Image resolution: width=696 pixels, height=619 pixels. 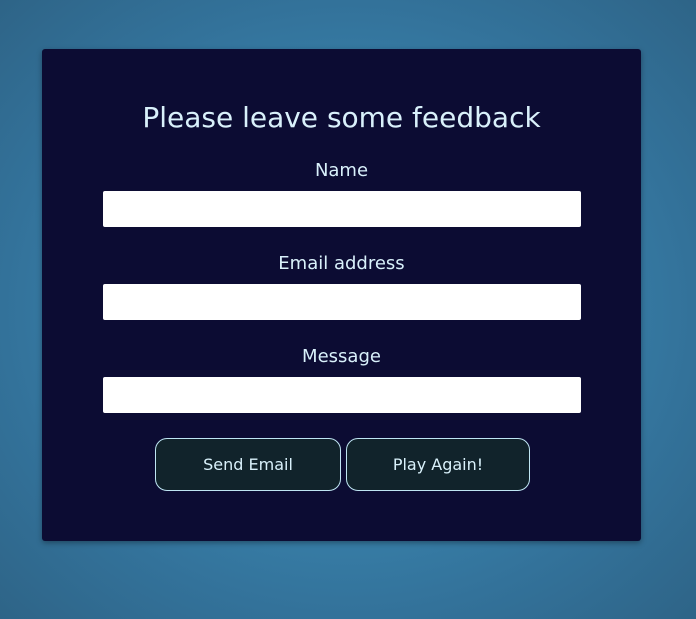 What do you see at coordinates (342, 395) in the screenshot?
I see `message-input` at bounding box center [342, 395].